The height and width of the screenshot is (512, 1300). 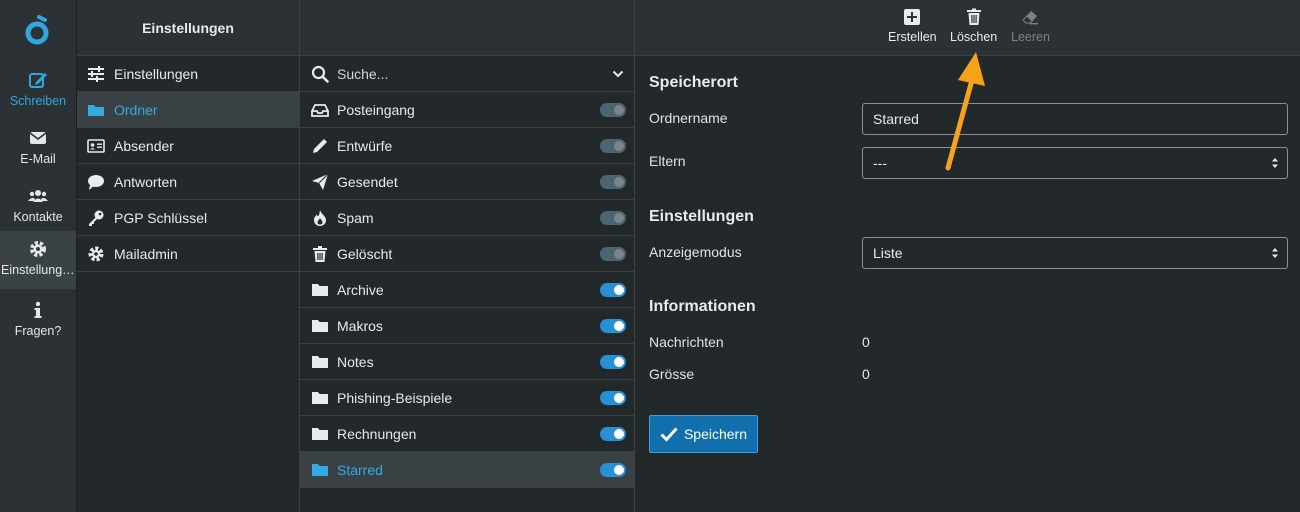 What do you see at coordinates (38, 101) in the screenshot?
I see `nav-item-label: Schreiben` at bounding box center [38, 101].